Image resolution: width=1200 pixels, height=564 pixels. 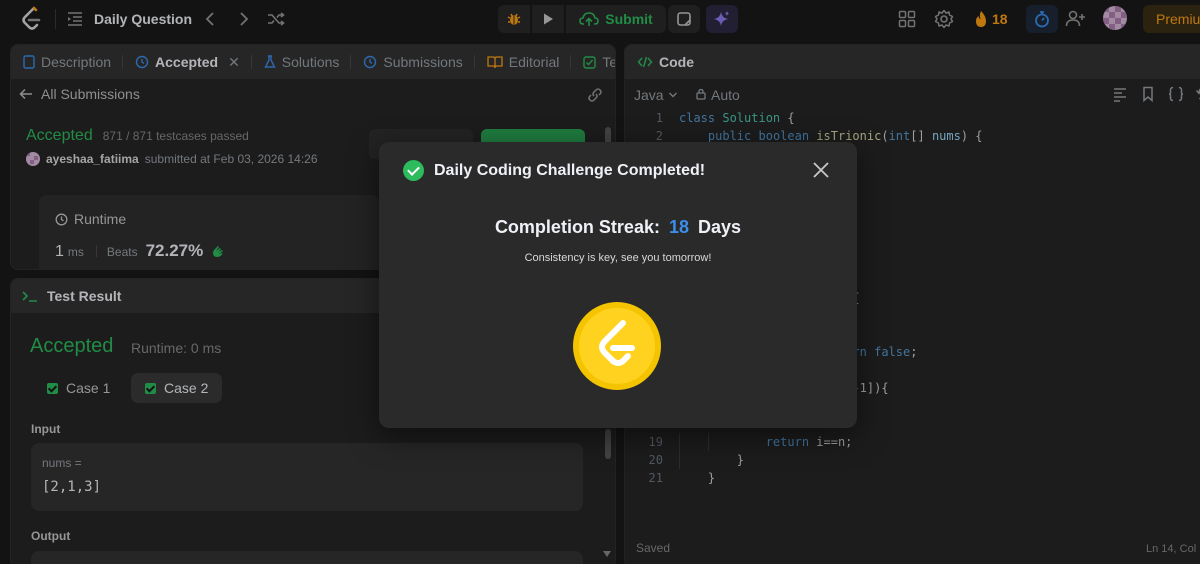 What do you see at coordinates (679, 227) in the screenshot?
I see `streak-value: 18` at bounding box center [679, 227].